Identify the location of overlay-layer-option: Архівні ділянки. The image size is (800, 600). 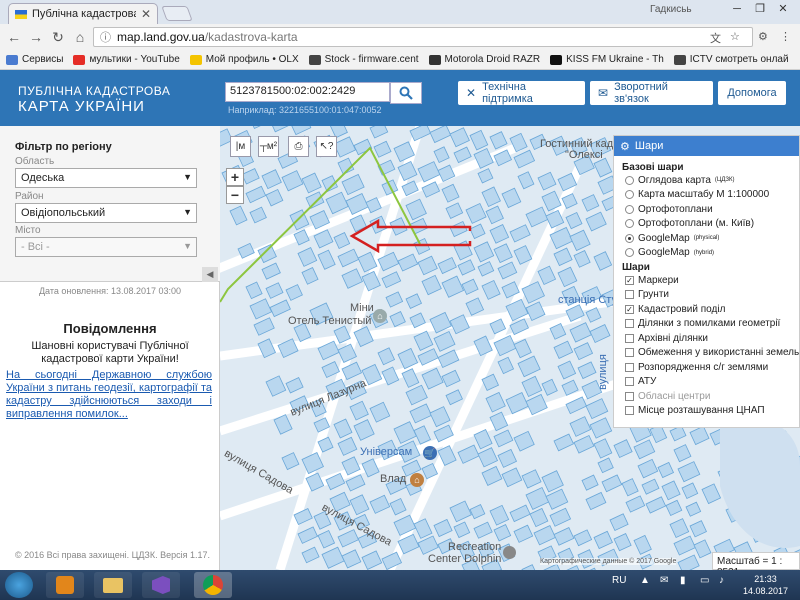
(712, 338).